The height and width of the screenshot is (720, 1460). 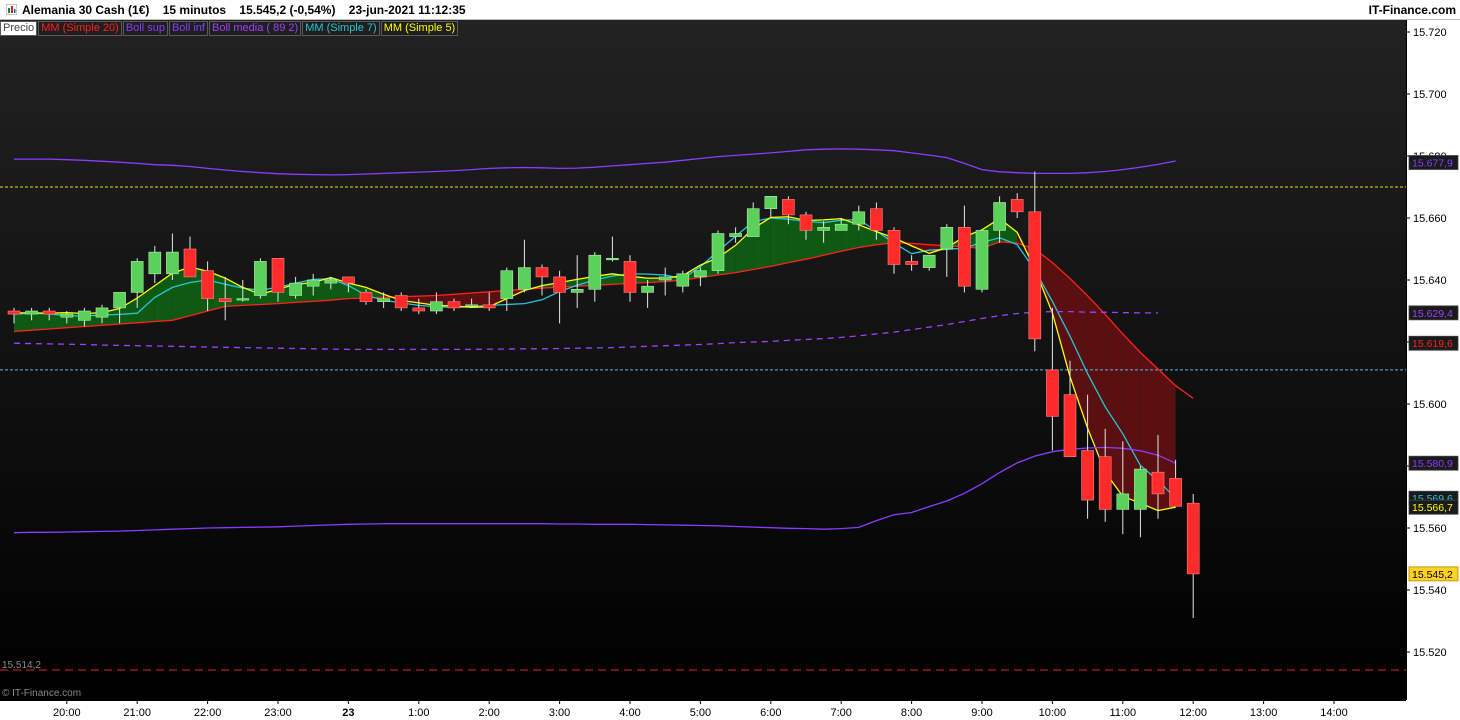 What do you see at coordinates (1122, 713) in the screenshot?
I see `x-tick-label: 11:00` at bounding box center [1122, 713].